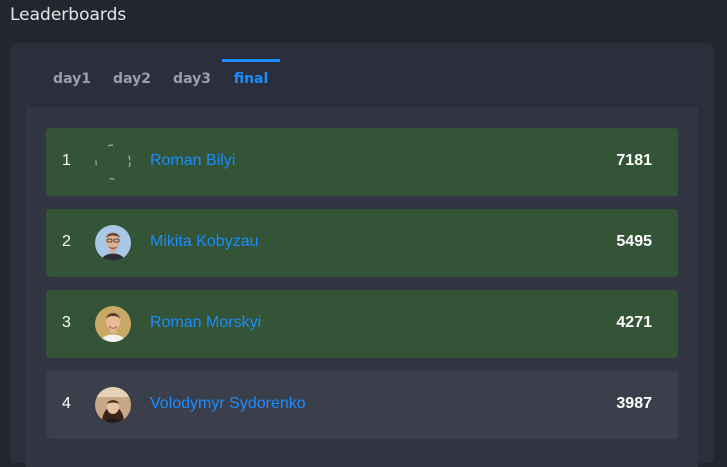 Image resolution: width=727 pixels, height=467 pixels. I want to click on player-score: 5495, so click(634, 241).